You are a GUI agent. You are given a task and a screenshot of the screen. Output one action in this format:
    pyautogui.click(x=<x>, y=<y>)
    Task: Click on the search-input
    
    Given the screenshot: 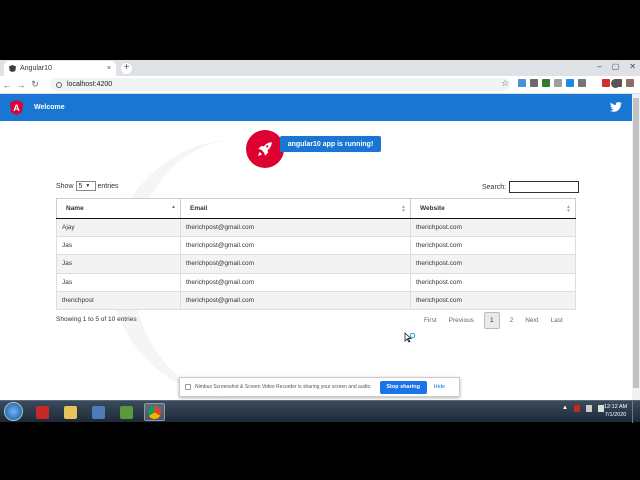 What is the action you would take?
    pyautogui.click(x=544, y=187)
    